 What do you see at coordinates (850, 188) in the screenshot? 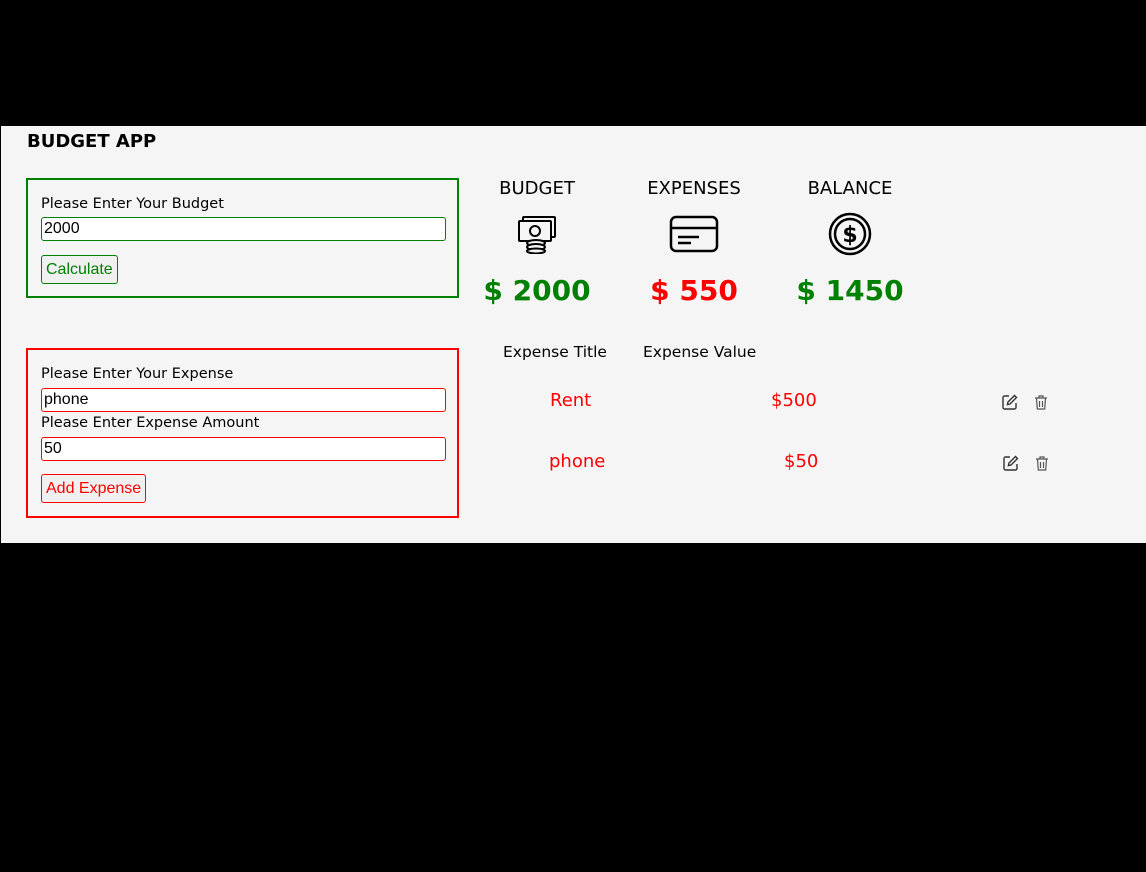
I see `balance-summary-label: BALANCE` at bounding box center [850, 188].